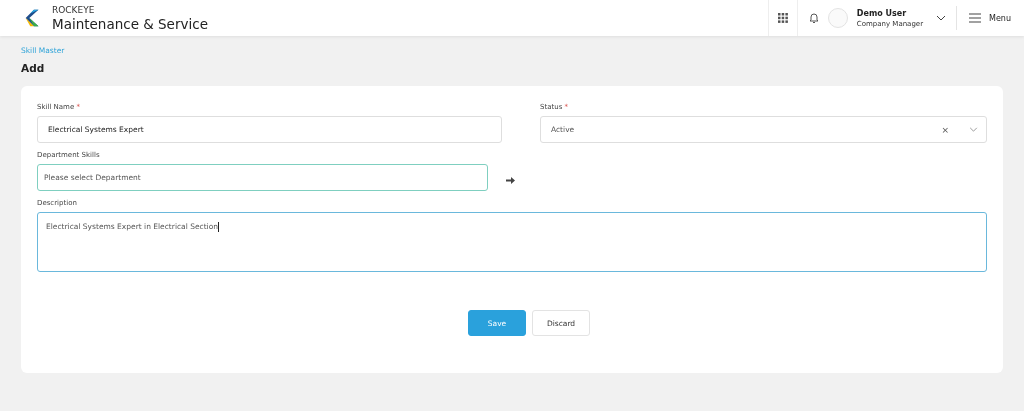 Image resolution: width=1024 pixels, height=411 pixels. Describe the element at coordinates (882, 13) in the screenshot. I see `user-name: Demo User` at that location.